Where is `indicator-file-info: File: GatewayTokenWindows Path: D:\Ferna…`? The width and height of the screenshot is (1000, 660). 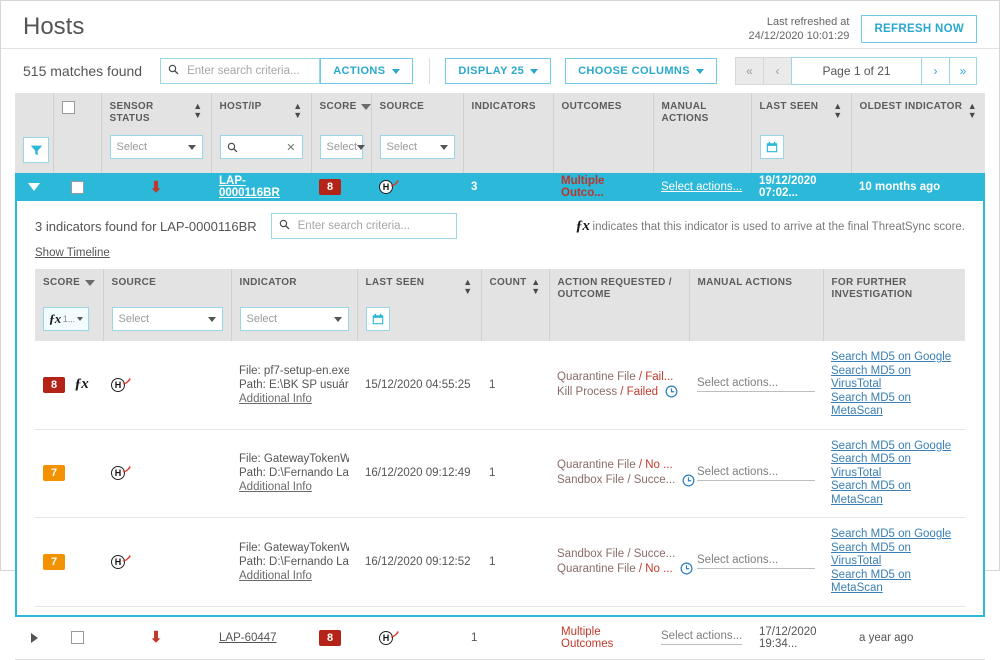
indicator-file-info: File: GatewayTokenWindows Path: D:\Ferna… is located at coordinates (294, 562).